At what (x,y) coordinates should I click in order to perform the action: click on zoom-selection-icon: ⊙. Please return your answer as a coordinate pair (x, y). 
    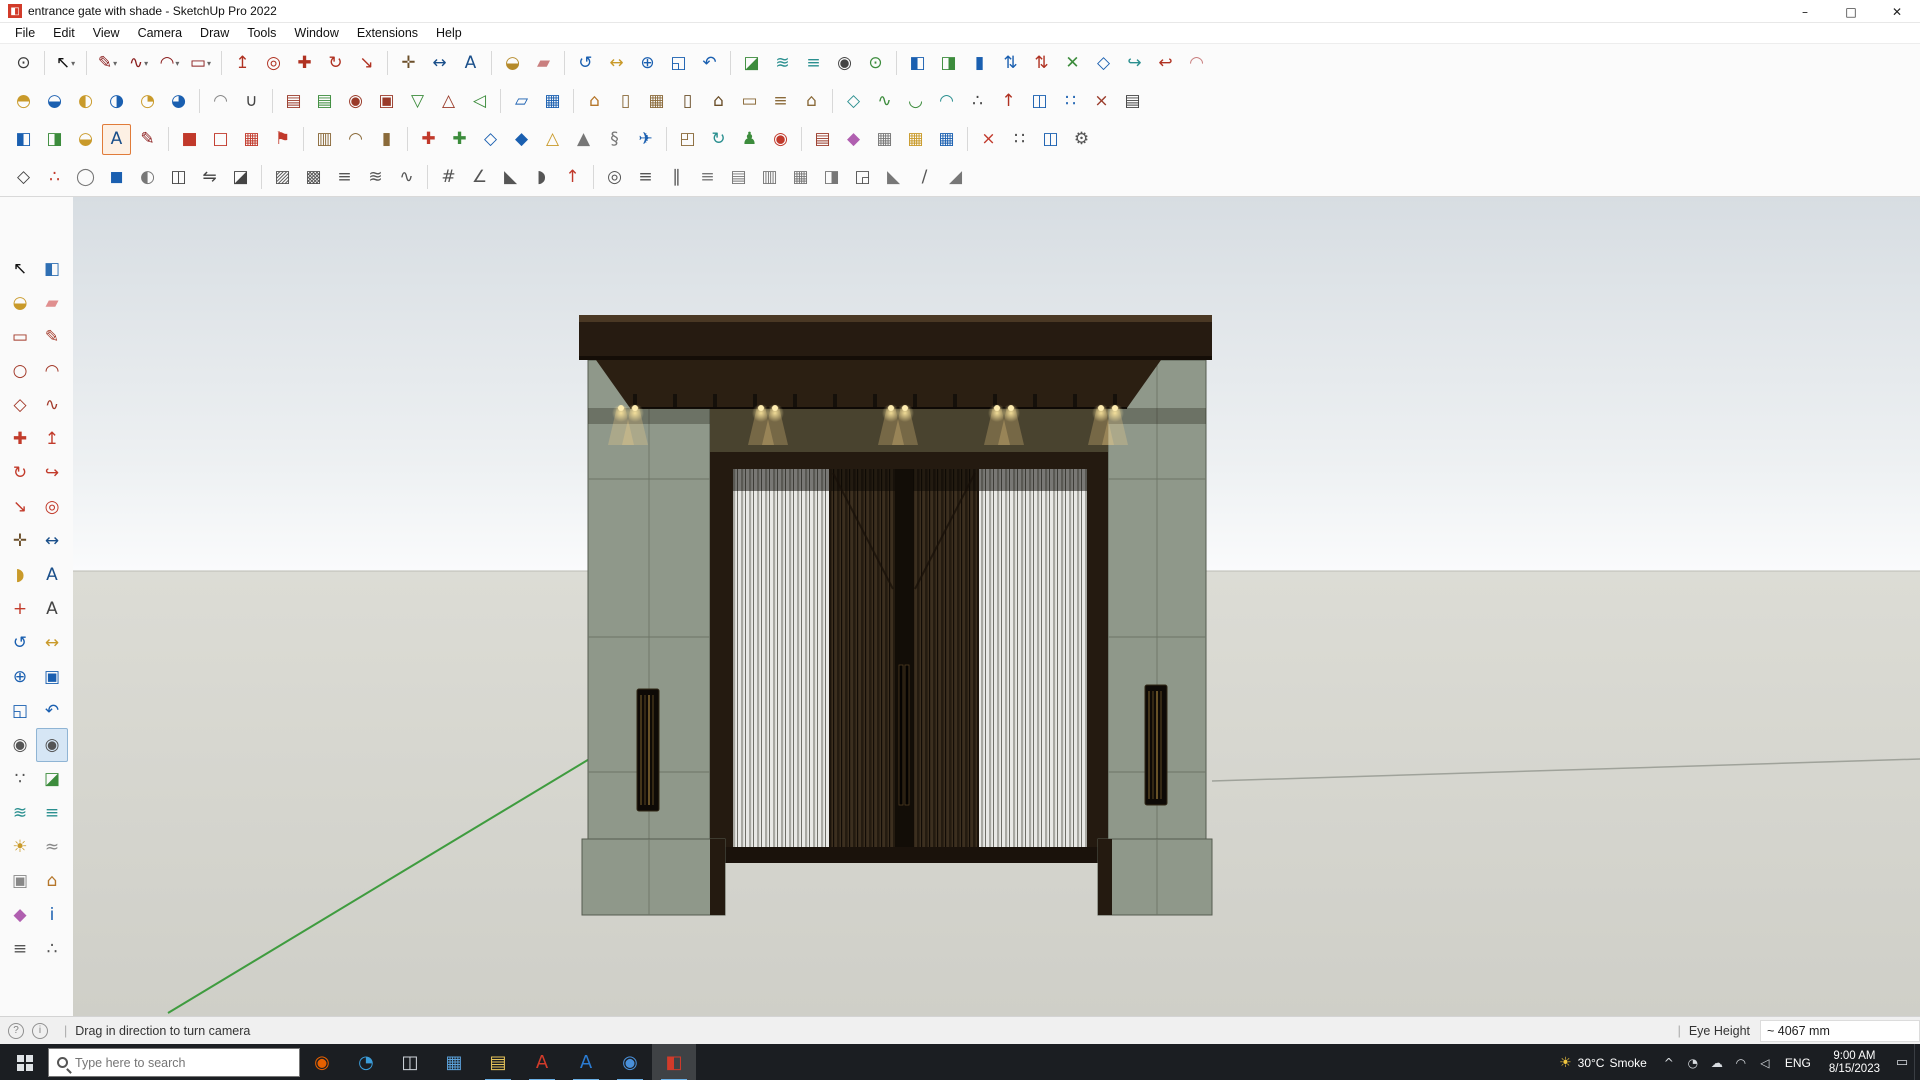
    Looking at the image, I should click on (23, 63).